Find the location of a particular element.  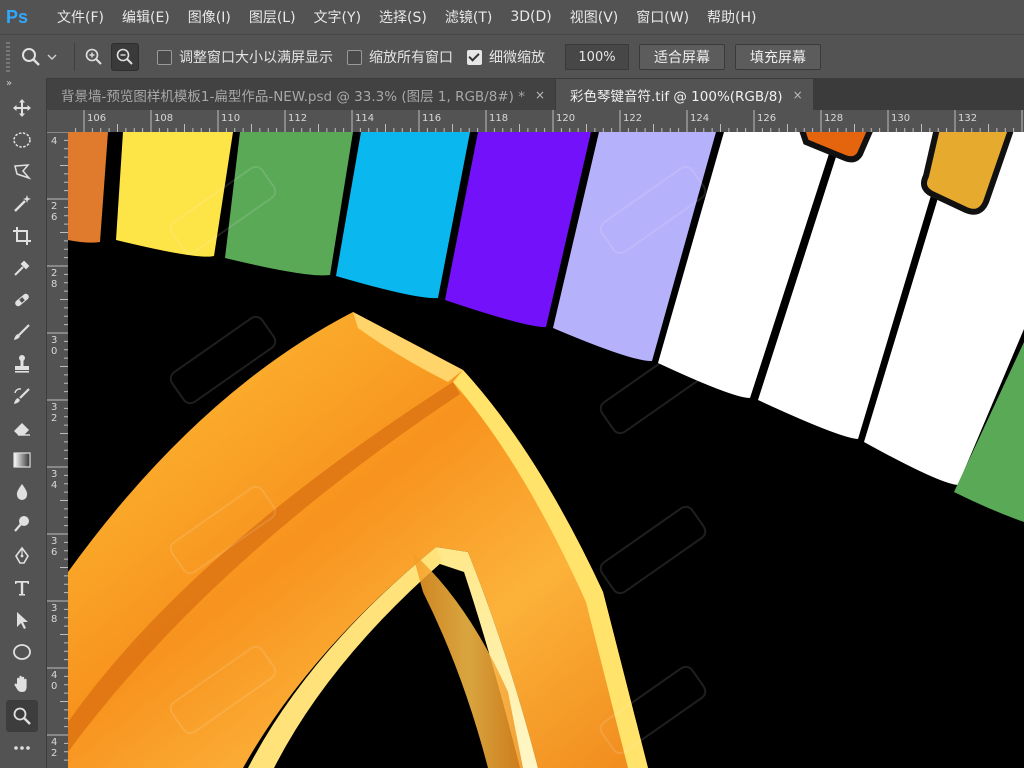

tool-eraser is located at coordinates (22, 428).